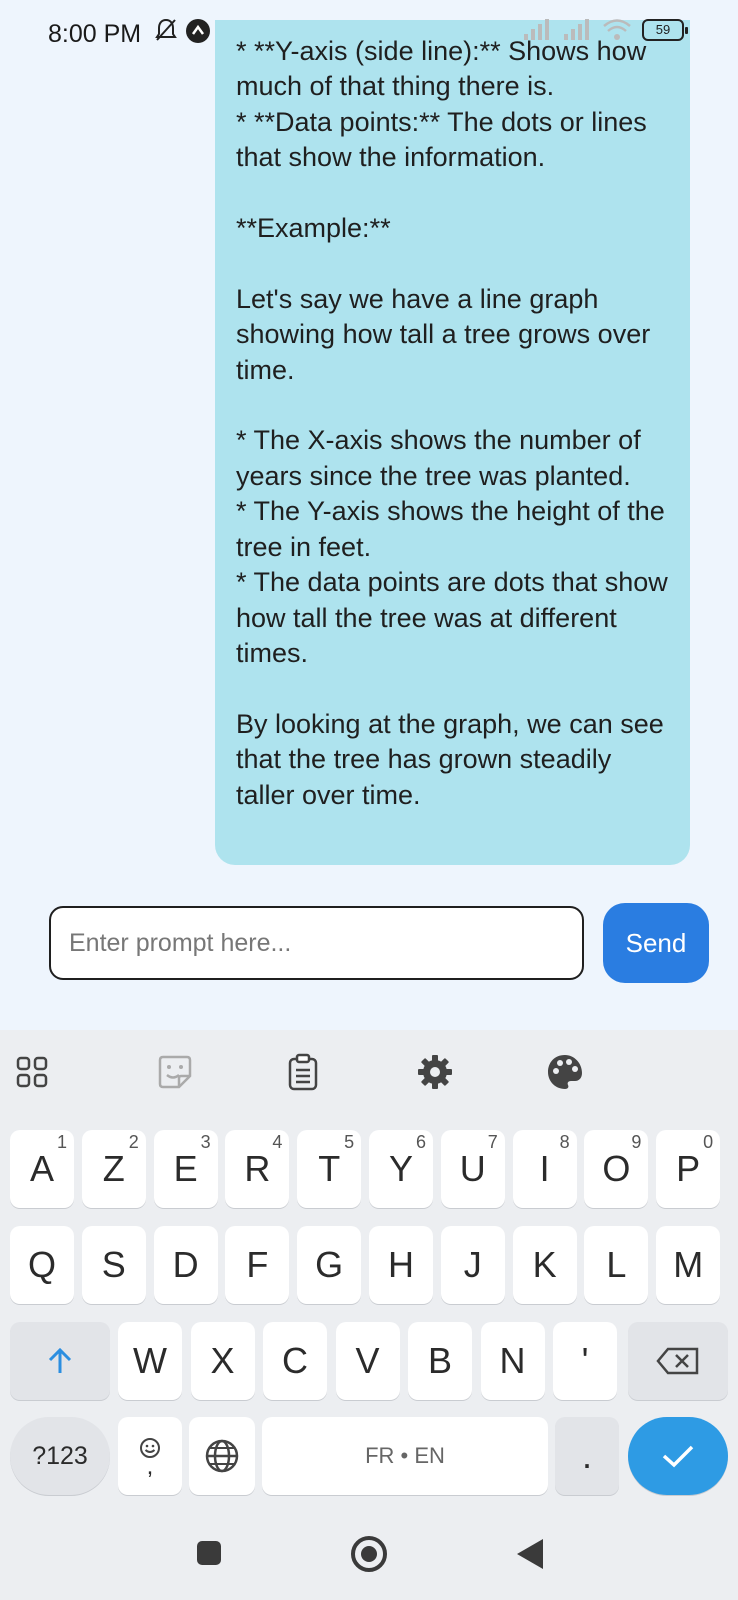 The width and height of the screenshot is (738, 1600). I want to click on shift-arrow-icon, so click(60, 1360).